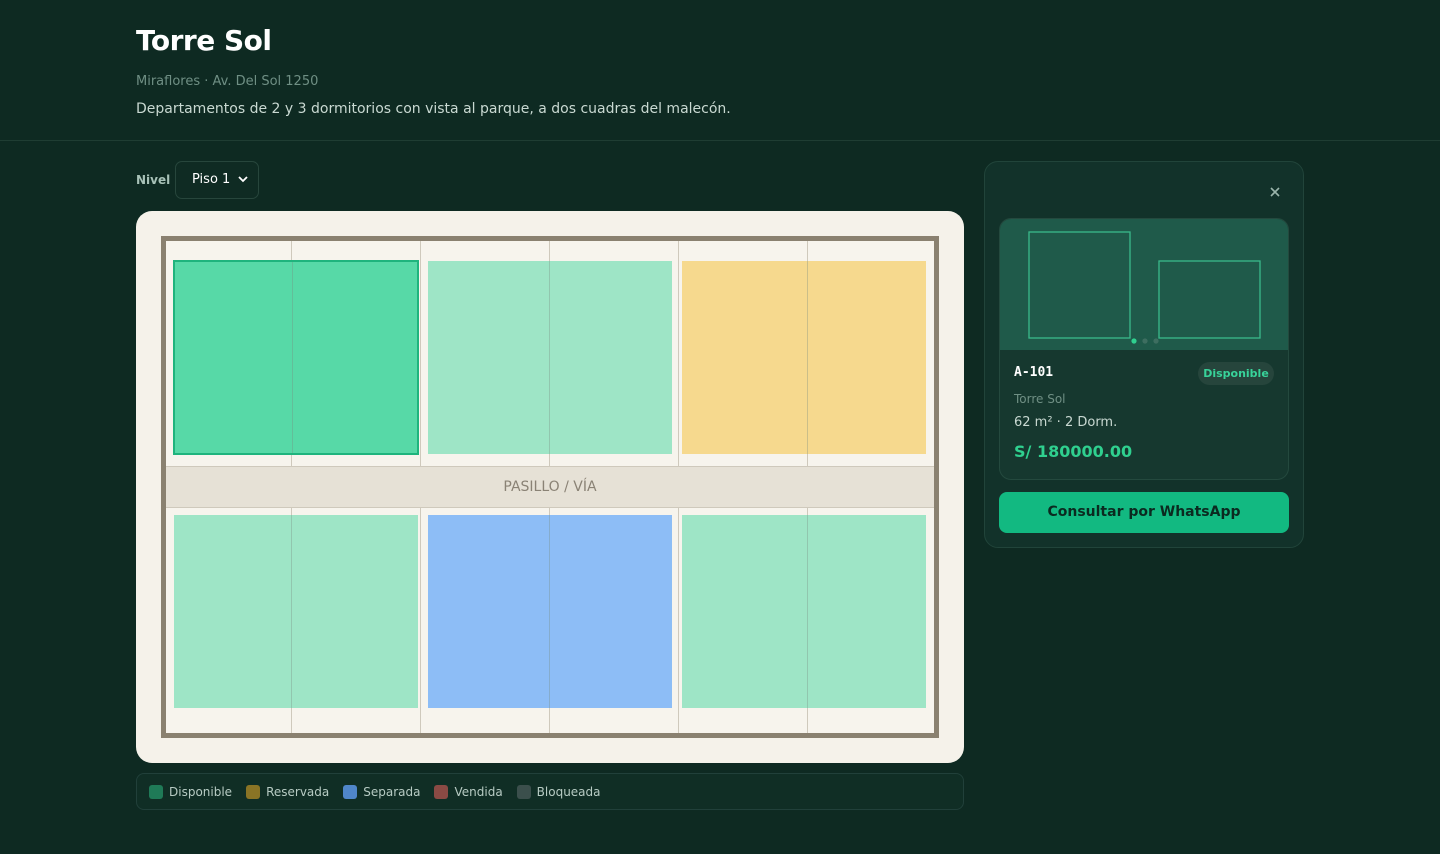 The width and height of the screenshot is (1440, 854). Describe the element at coordinates (243, 187) in the screenshot. I see `chevron-down-icon` at that location.